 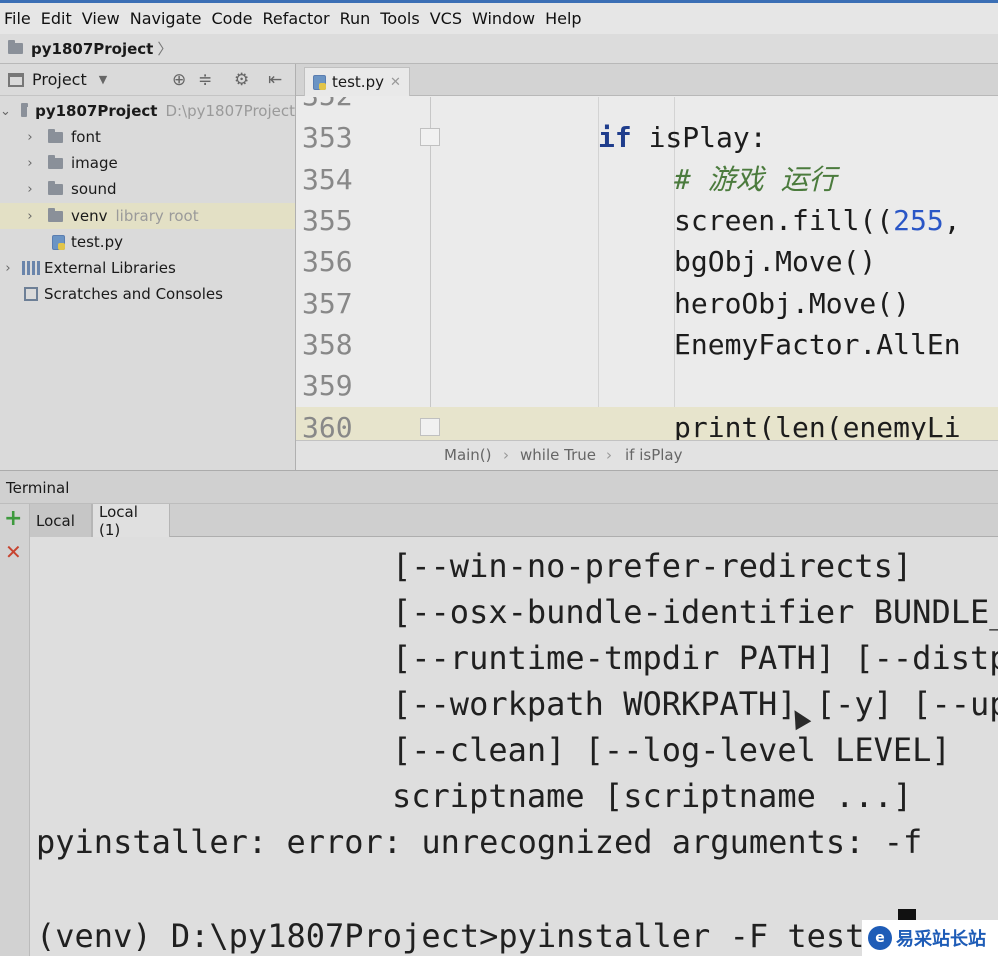 I want to click on menu-window: Window, so click(x=504, y=18).